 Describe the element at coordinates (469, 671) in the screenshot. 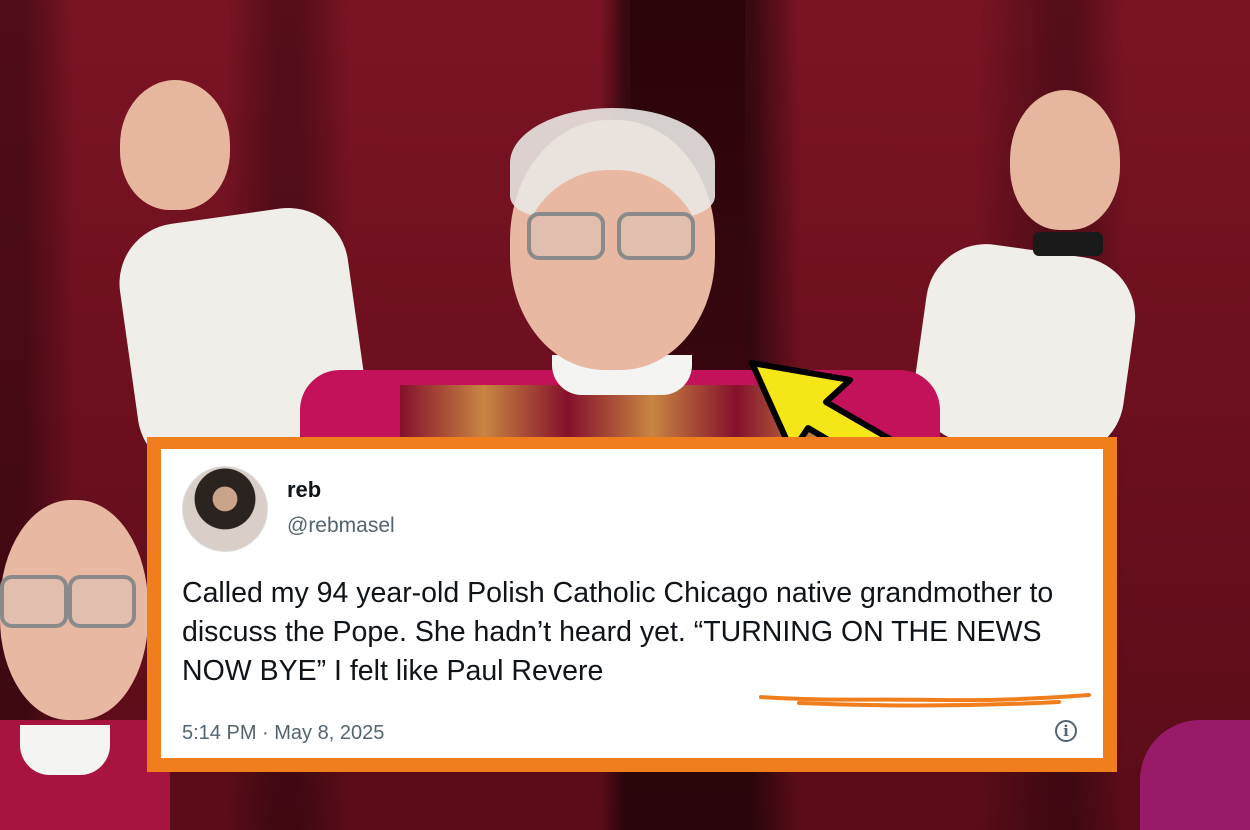

I see `tweet-text-highlight: I felt like Paul Revere` at that location.